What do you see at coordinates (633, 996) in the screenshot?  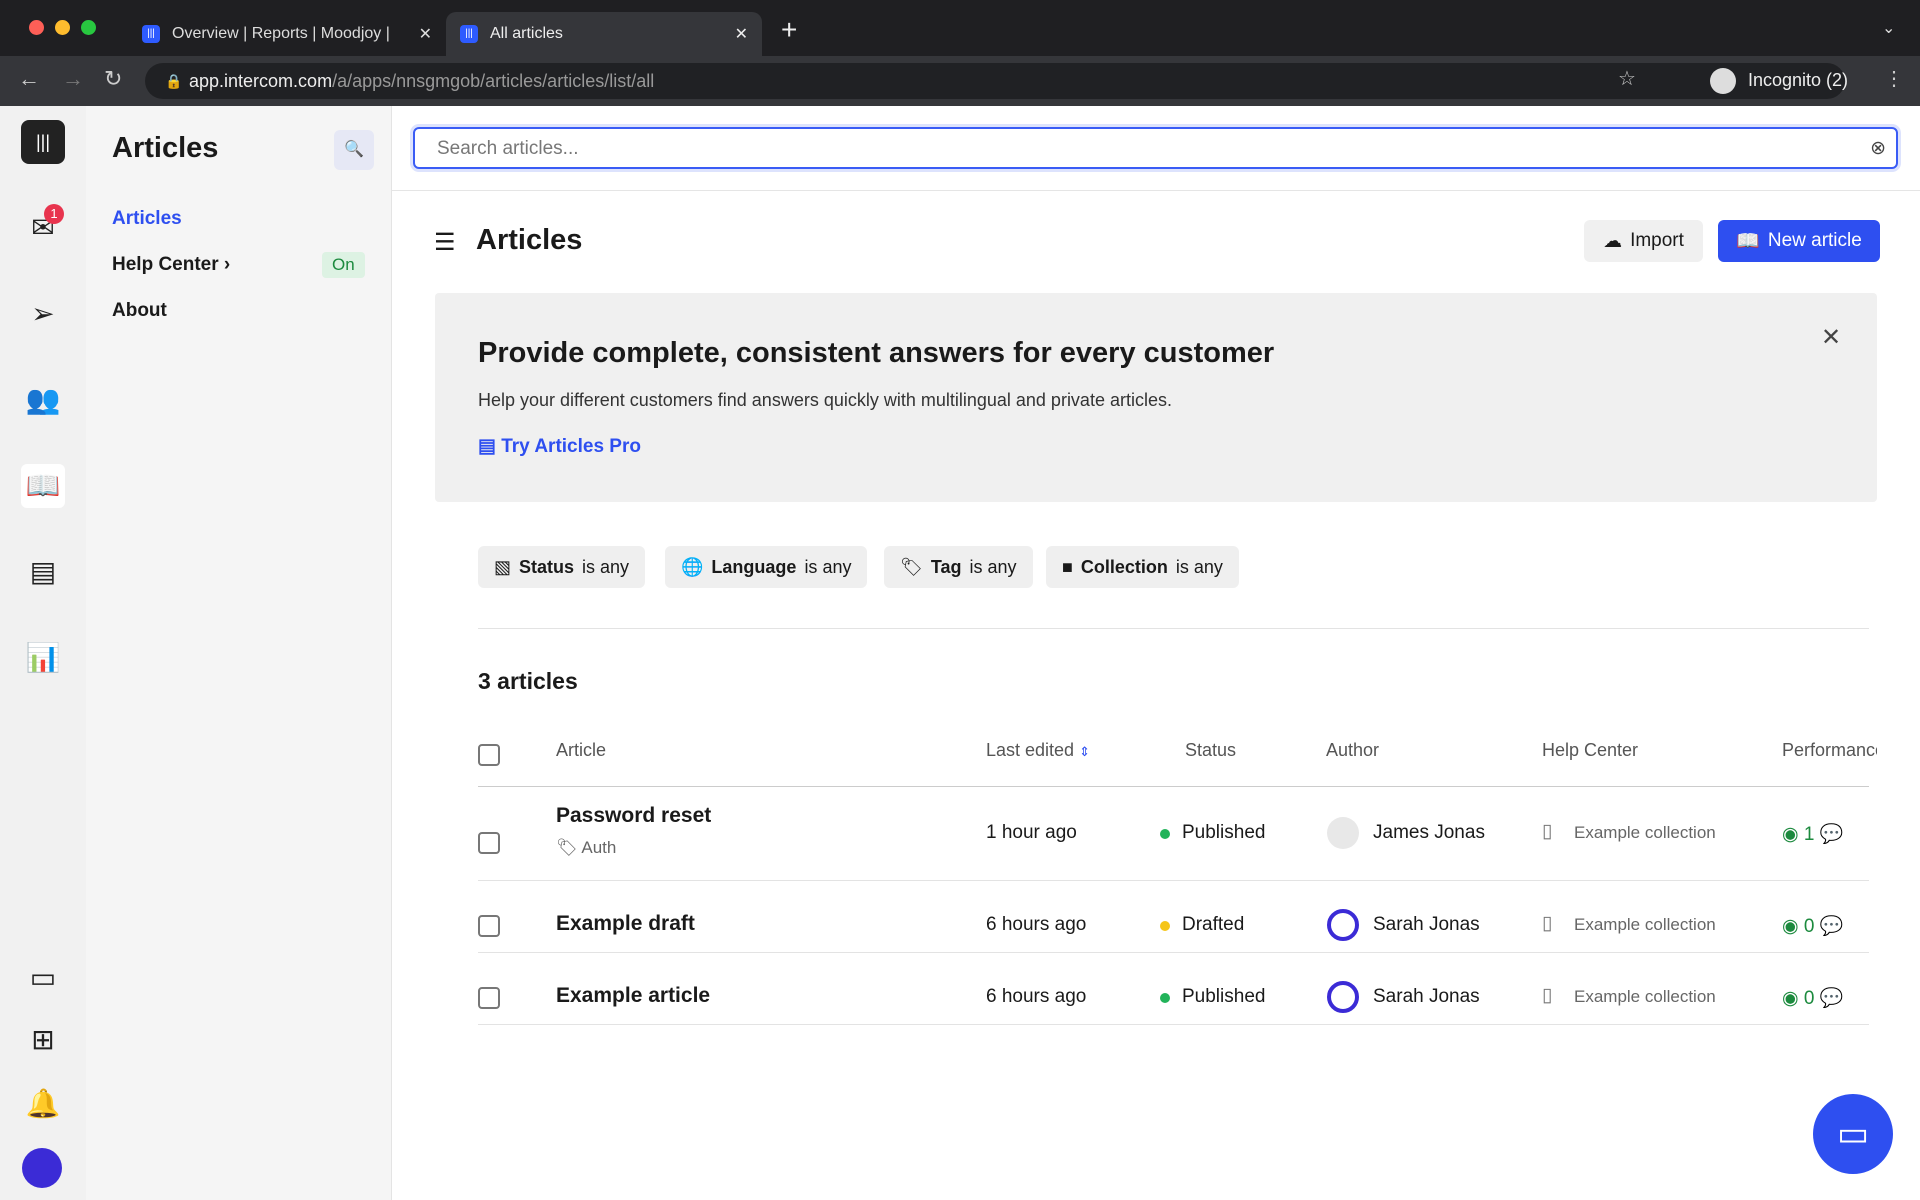 I see `article-title: Example article` at bounding box center [633, 996].